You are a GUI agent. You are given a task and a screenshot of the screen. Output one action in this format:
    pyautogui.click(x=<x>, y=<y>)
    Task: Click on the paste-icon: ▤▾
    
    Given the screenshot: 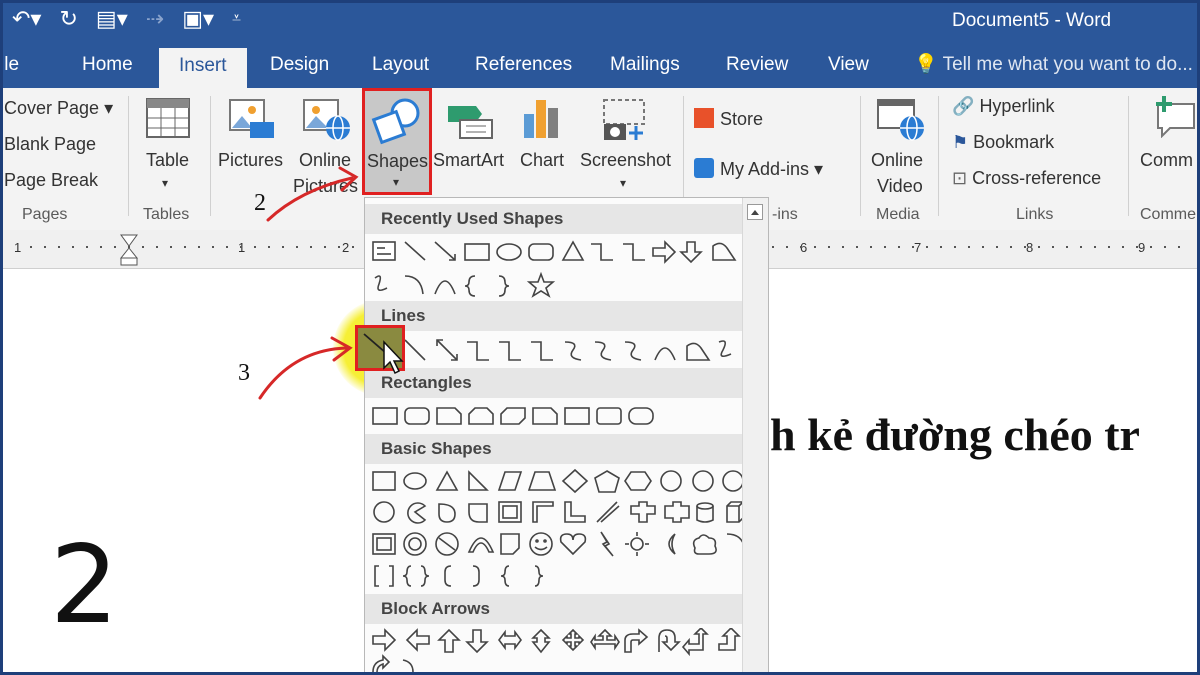 What is the action you would take?
    pyautogui.click(x=112, y=19)
    